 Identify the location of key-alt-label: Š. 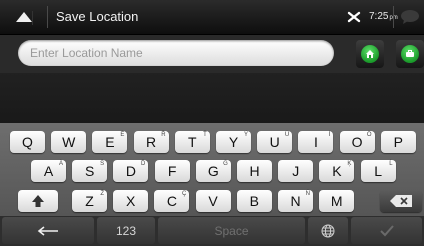
(102, 164).